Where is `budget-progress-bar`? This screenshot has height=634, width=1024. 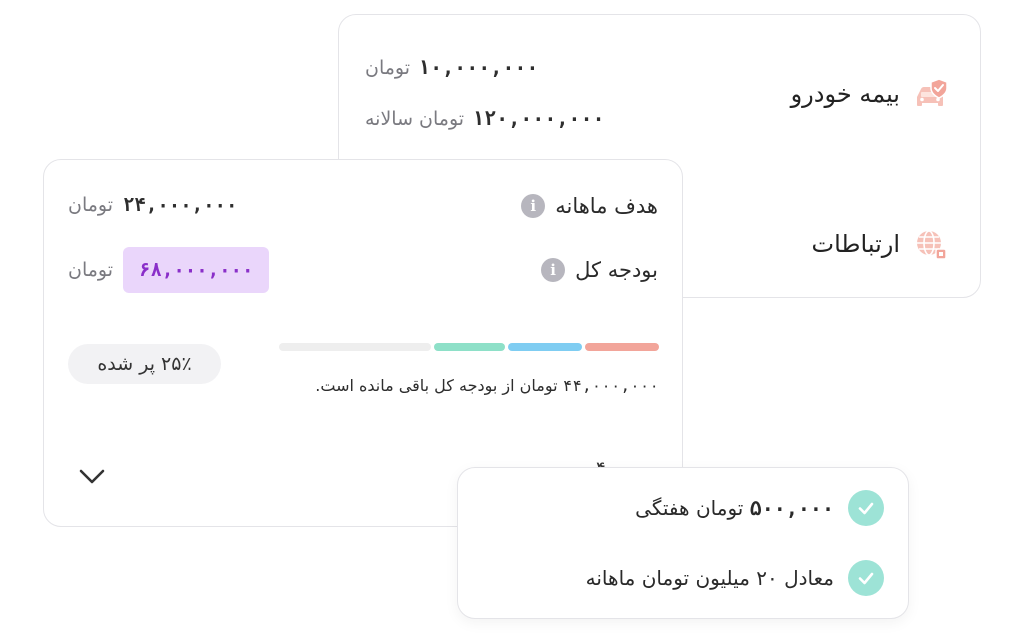
budget-progress-bar is located at coordinates (468, 347).